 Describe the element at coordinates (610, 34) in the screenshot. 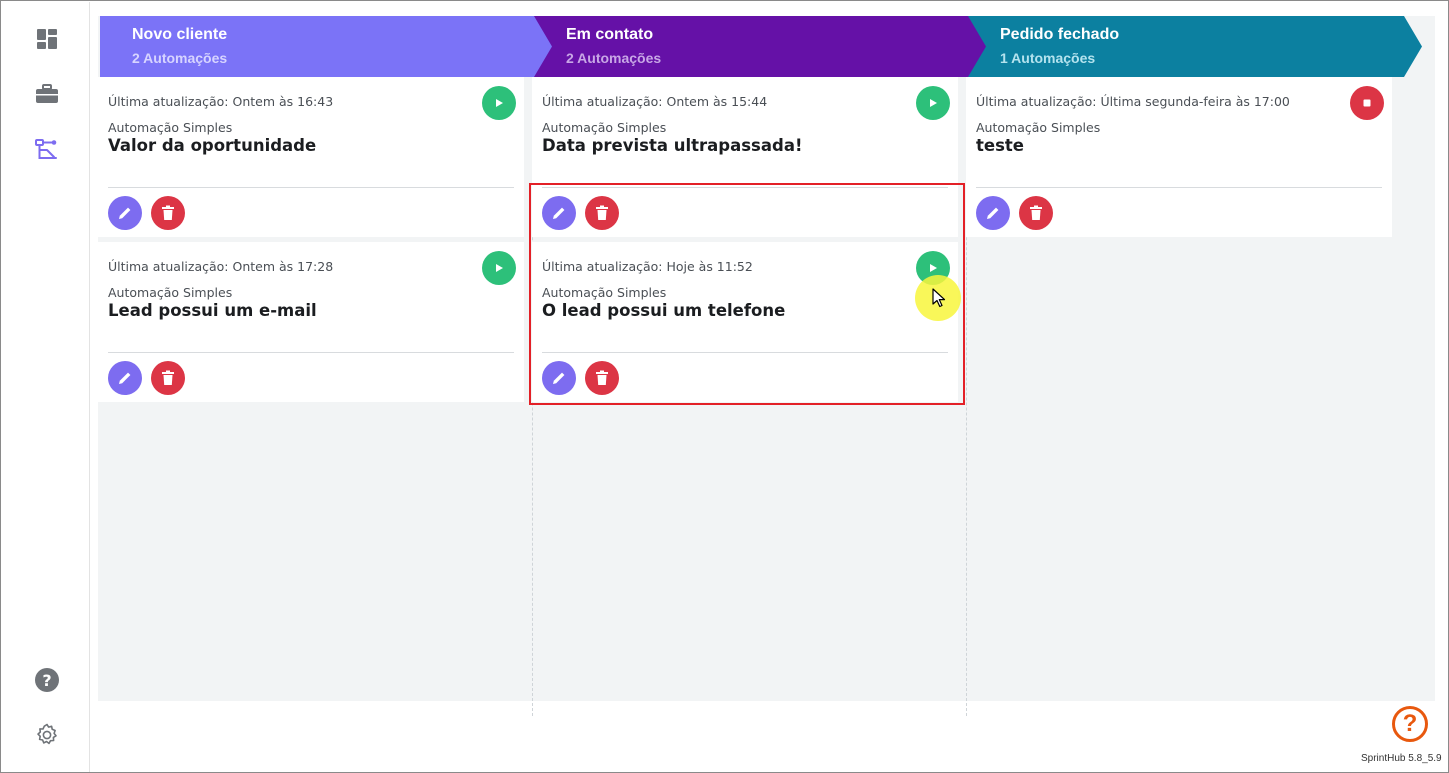

I see `stage-title: Em contato` at that location.